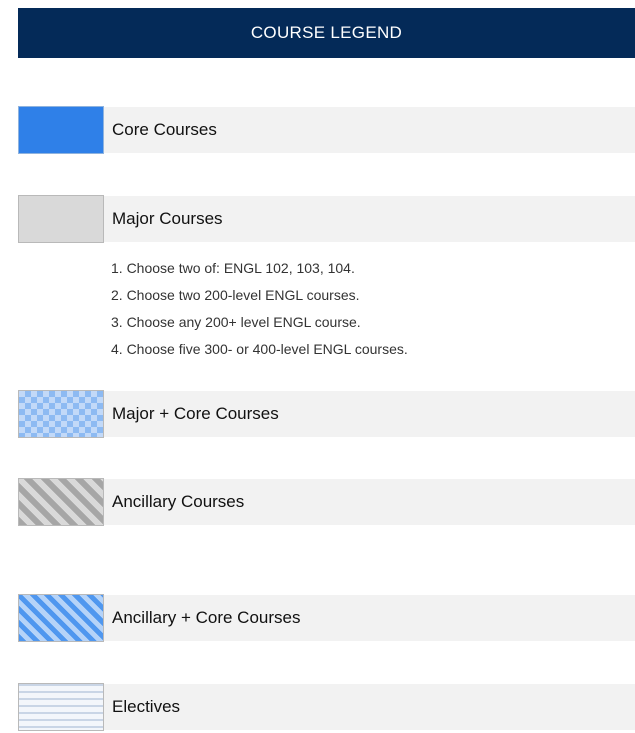  What do you see at coordinates (233, 268) in the screenshot?
I see `major-note: 1. Choose two of: ENGL 102, 103, 104.` at bounding box center [233, 268].